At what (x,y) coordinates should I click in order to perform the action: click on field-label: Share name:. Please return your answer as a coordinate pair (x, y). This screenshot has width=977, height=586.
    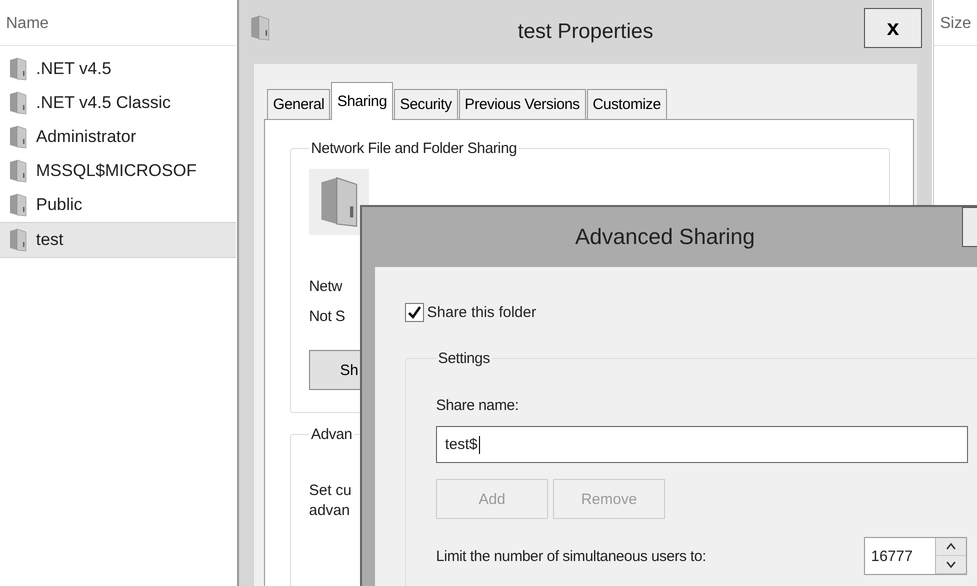
    Looking at the image, I should click on (478, 405).